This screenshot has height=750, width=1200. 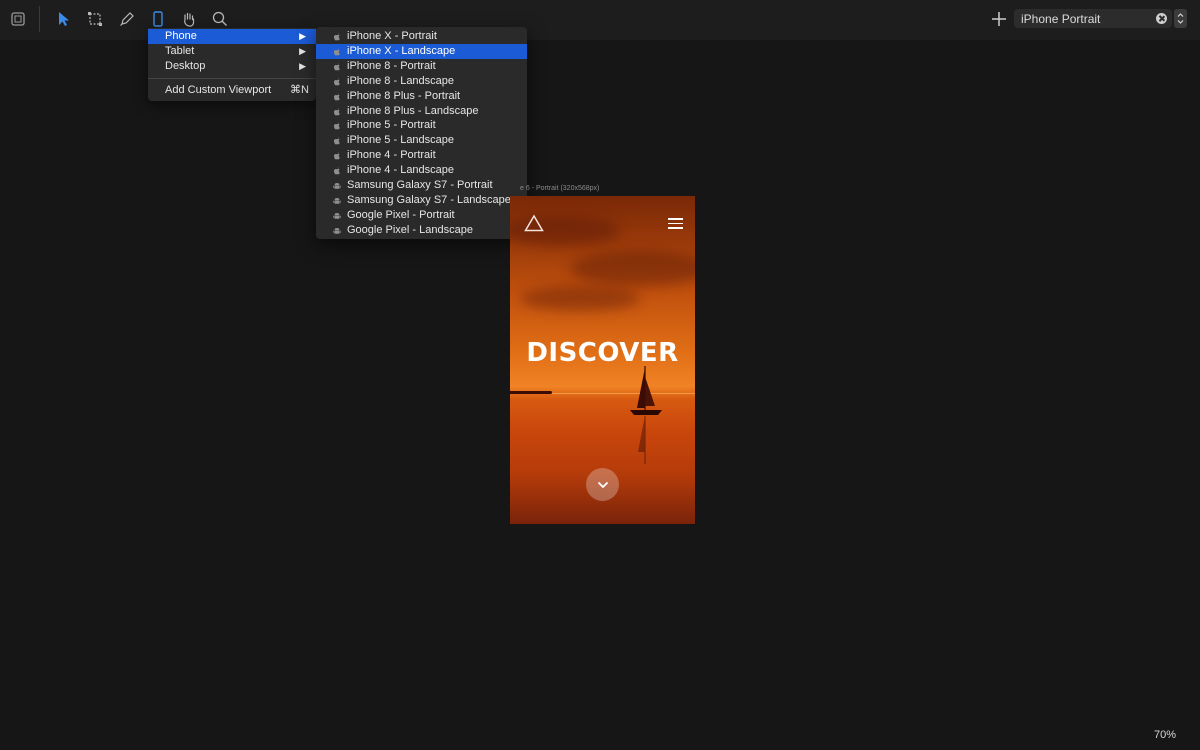 What do you see at coordinates (401, 80) in the screenshot?
I see `submenu-item-label: iPhone 8 - Landscape` at bounding box center [401, 80].